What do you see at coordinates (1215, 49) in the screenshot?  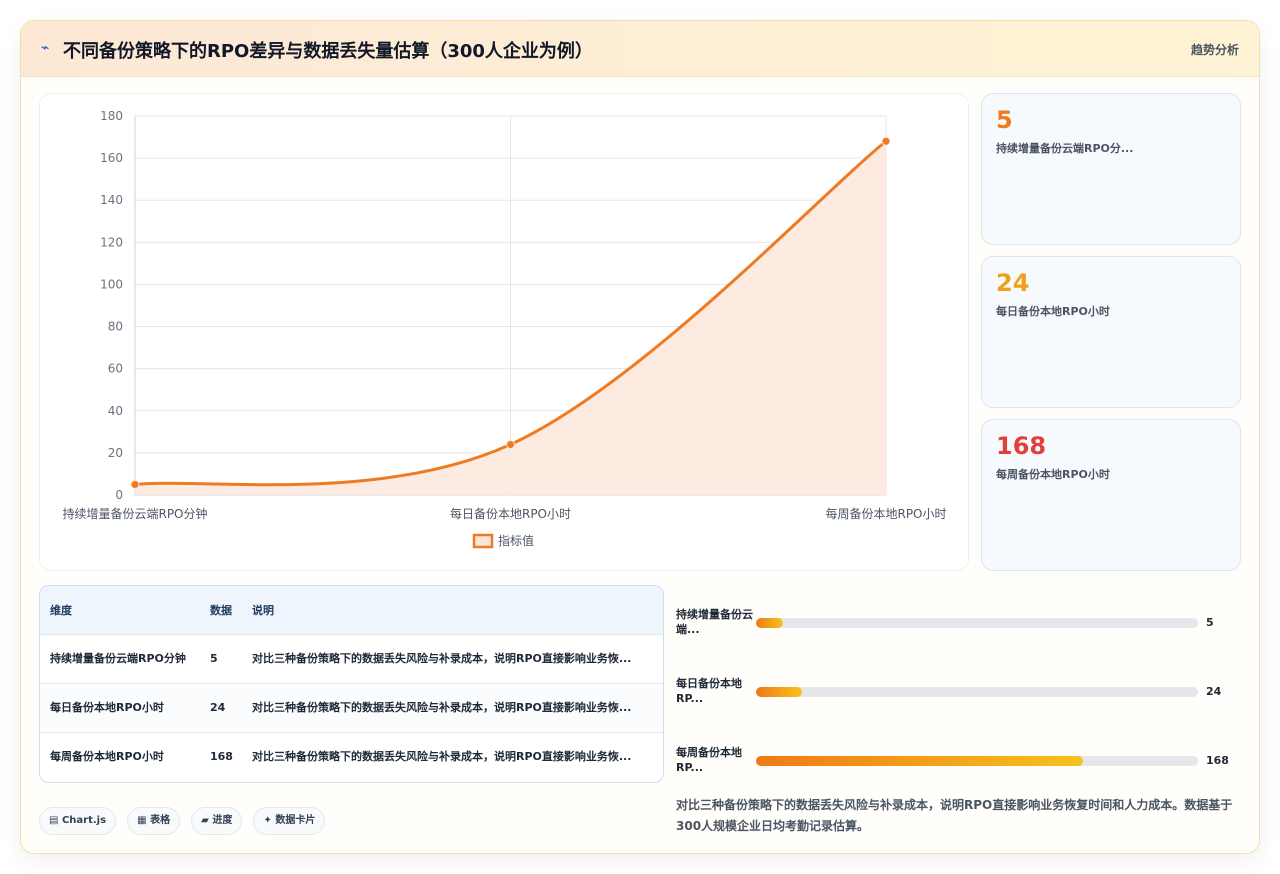 I see `analysis-tag: 趋势分析` at bounding box center [1215, 49].